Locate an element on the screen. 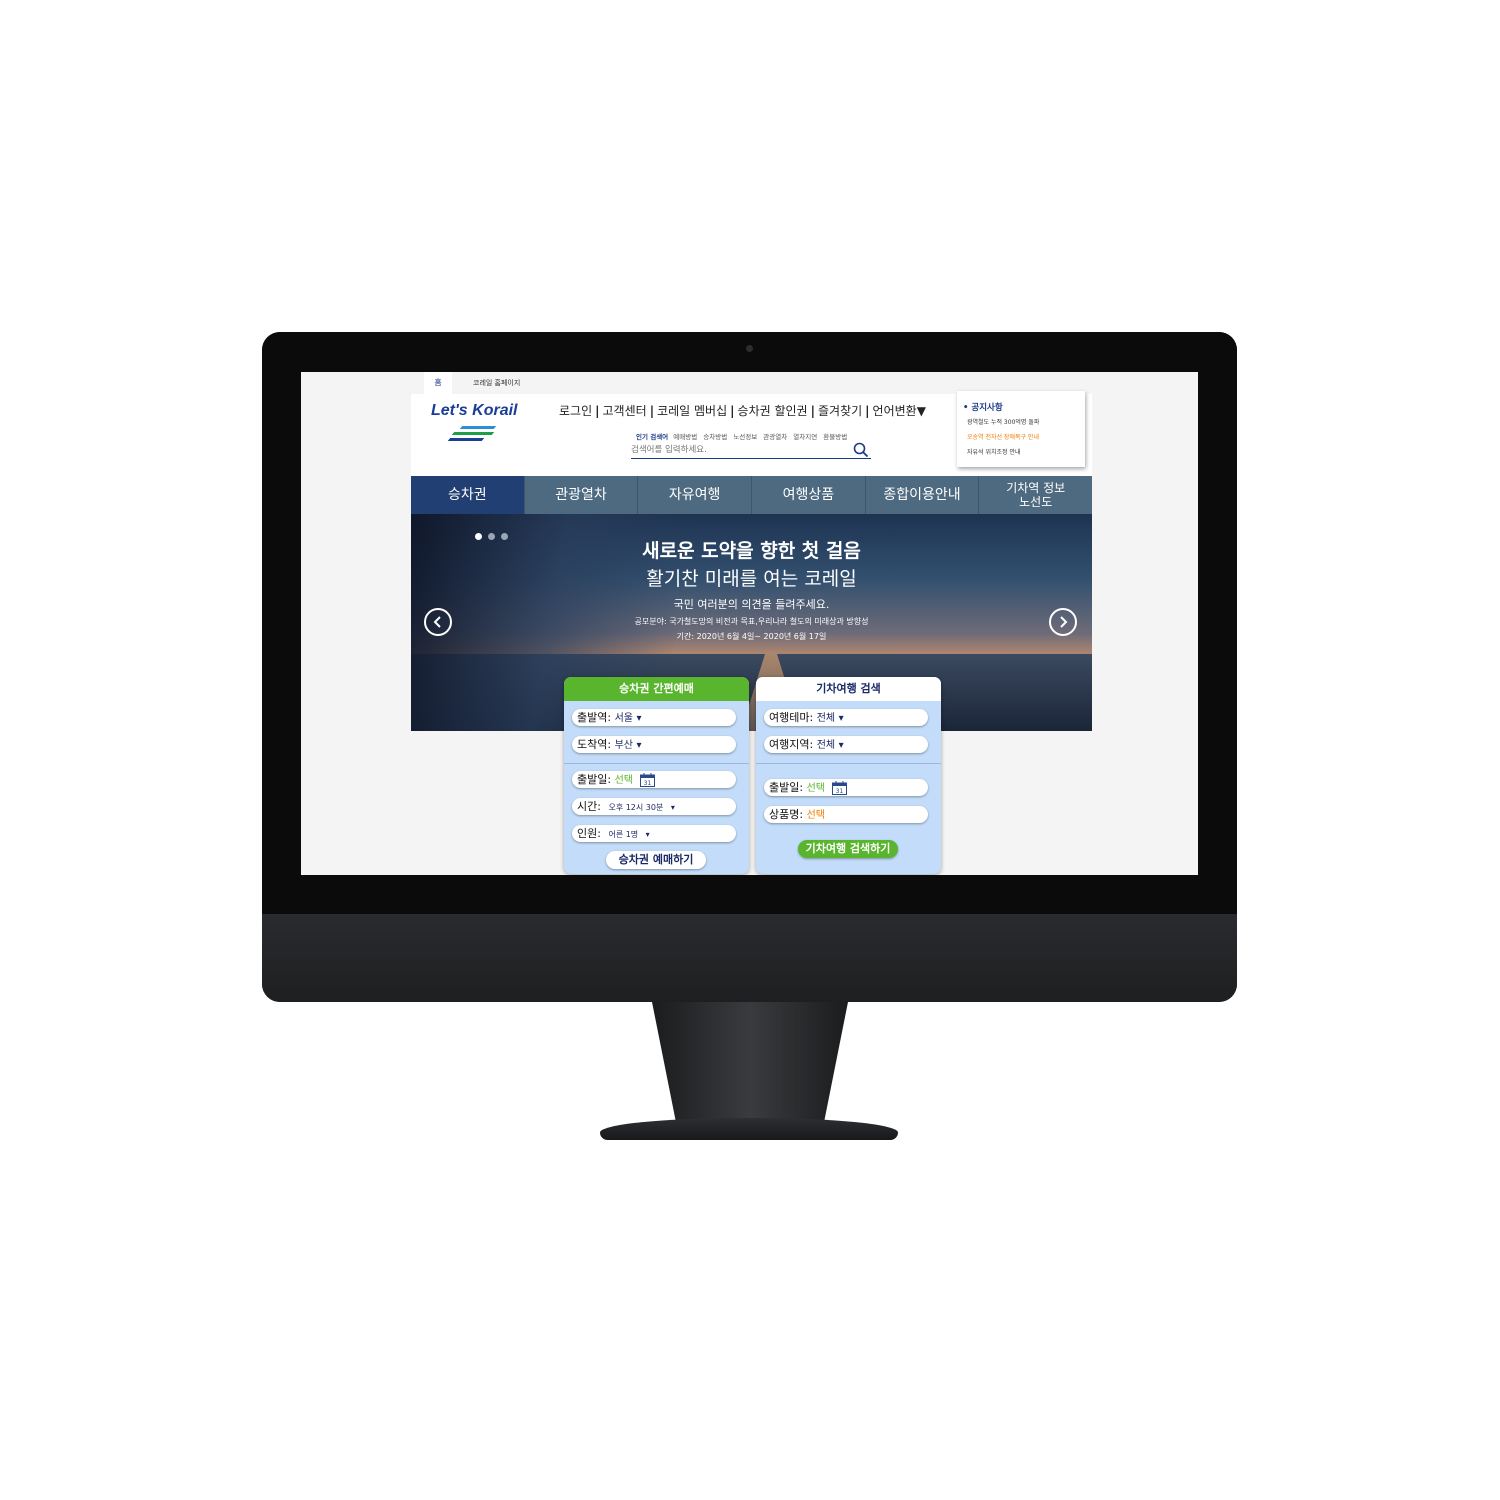 Image resolution: width=1500 pixels, height=1500 pixels. search-box is located at coordinates (751, 450).